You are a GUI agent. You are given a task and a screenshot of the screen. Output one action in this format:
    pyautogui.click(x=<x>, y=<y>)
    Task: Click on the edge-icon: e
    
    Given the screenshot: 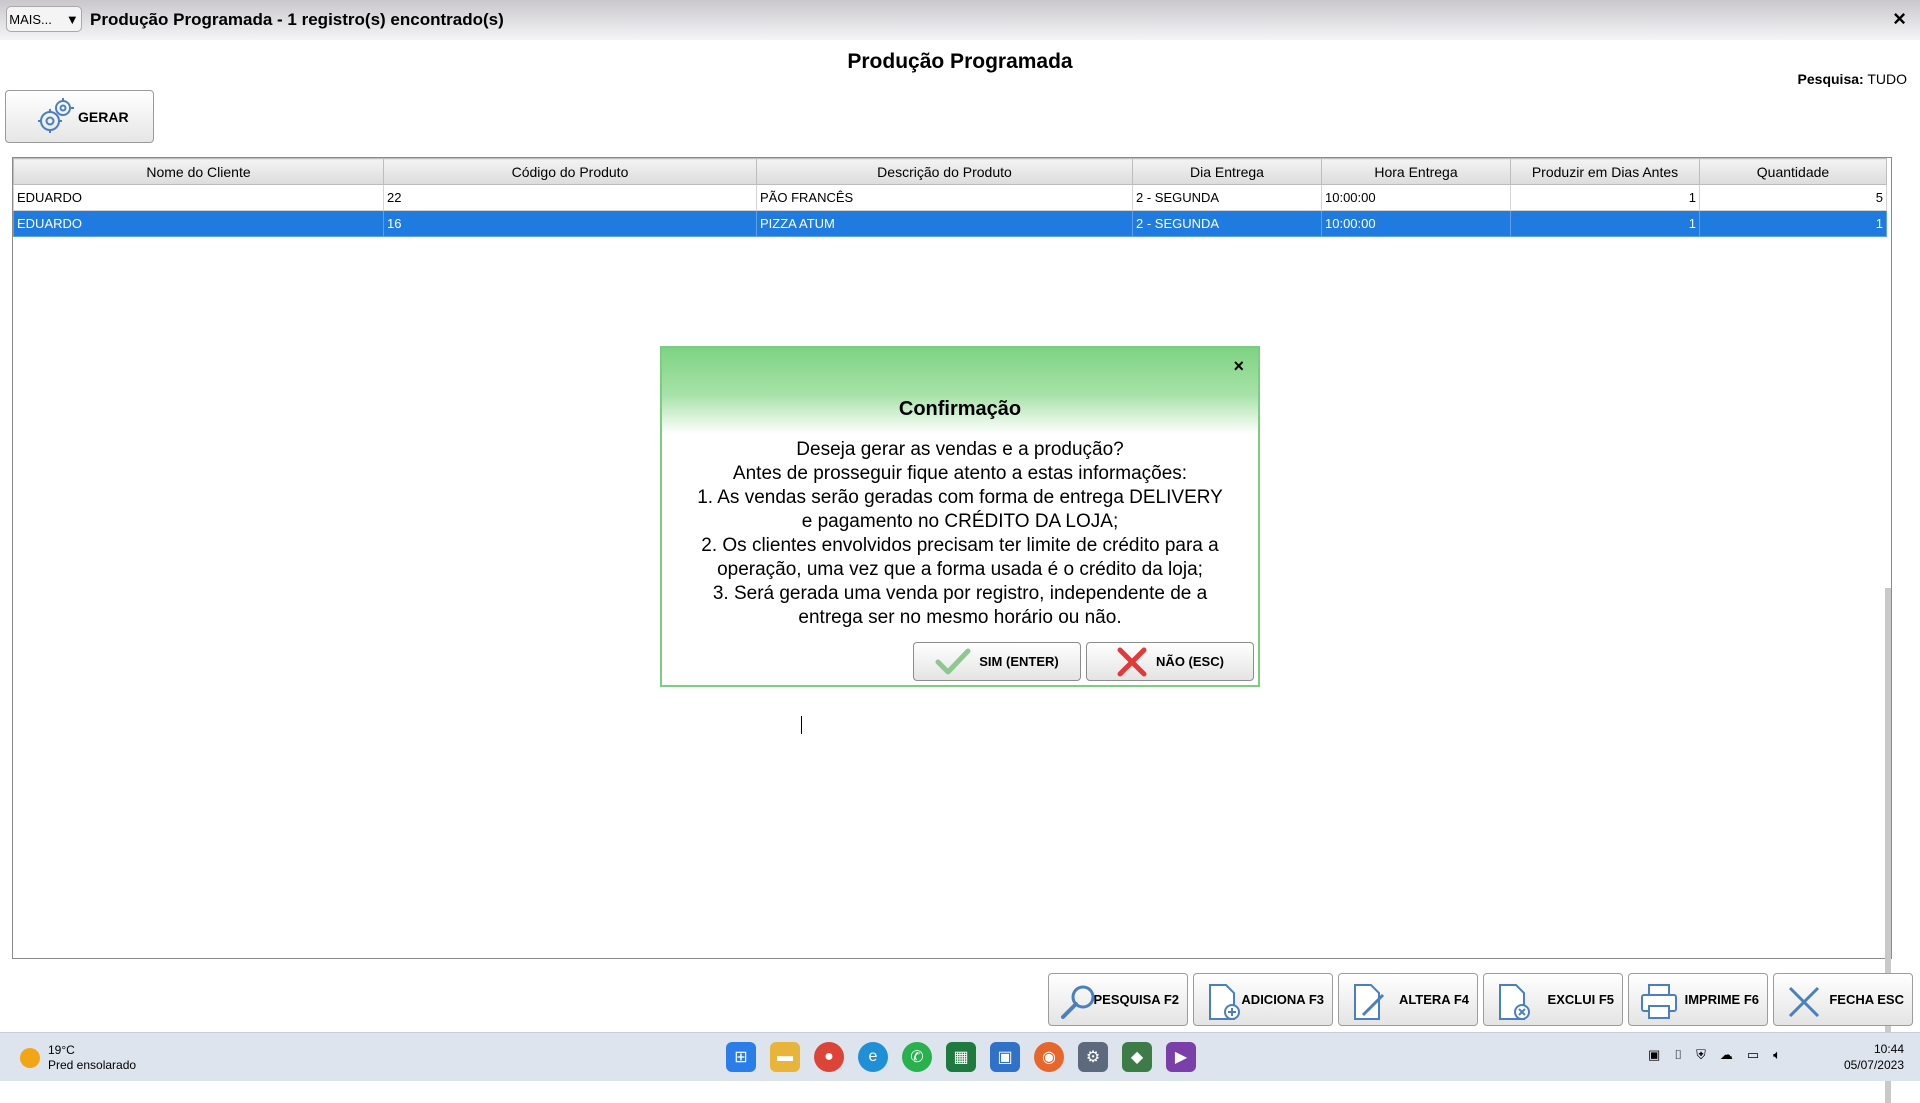 What is the action you would take?
    pyautogui.click(x=873, y=1057)
    